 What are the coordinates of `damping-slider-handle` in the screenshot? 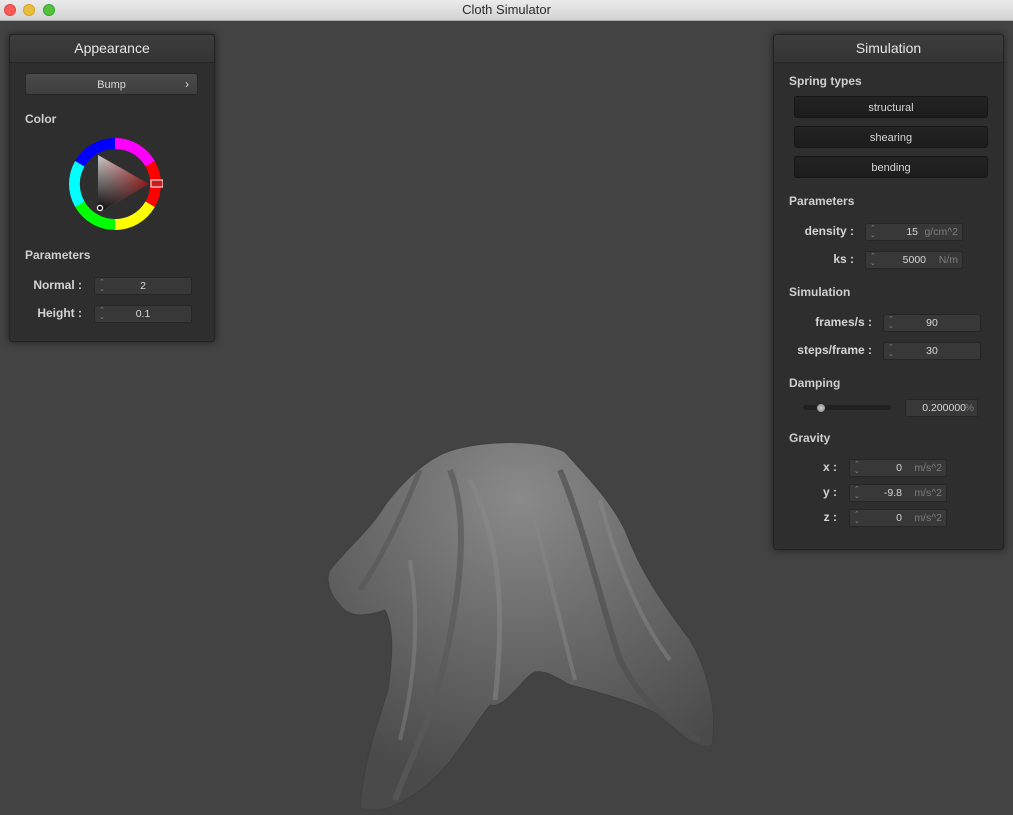 It's located at (820, 408).